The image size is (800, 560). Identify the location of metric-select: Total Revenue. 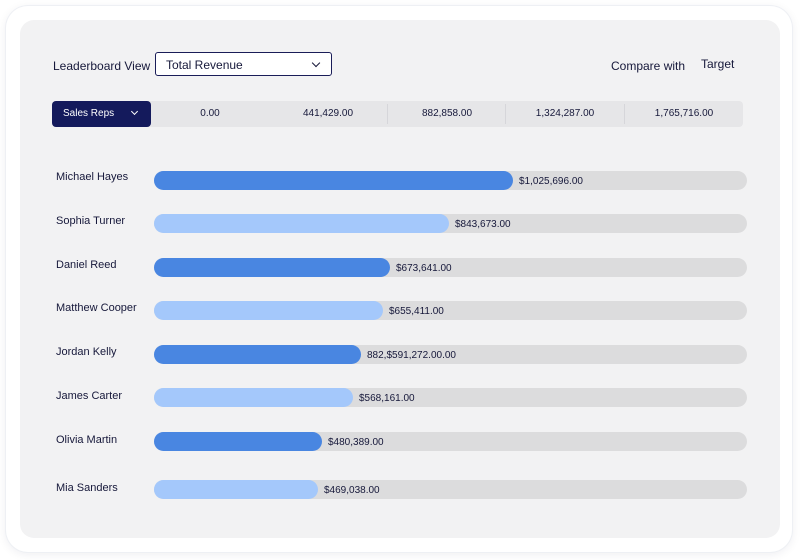
(243, 64).